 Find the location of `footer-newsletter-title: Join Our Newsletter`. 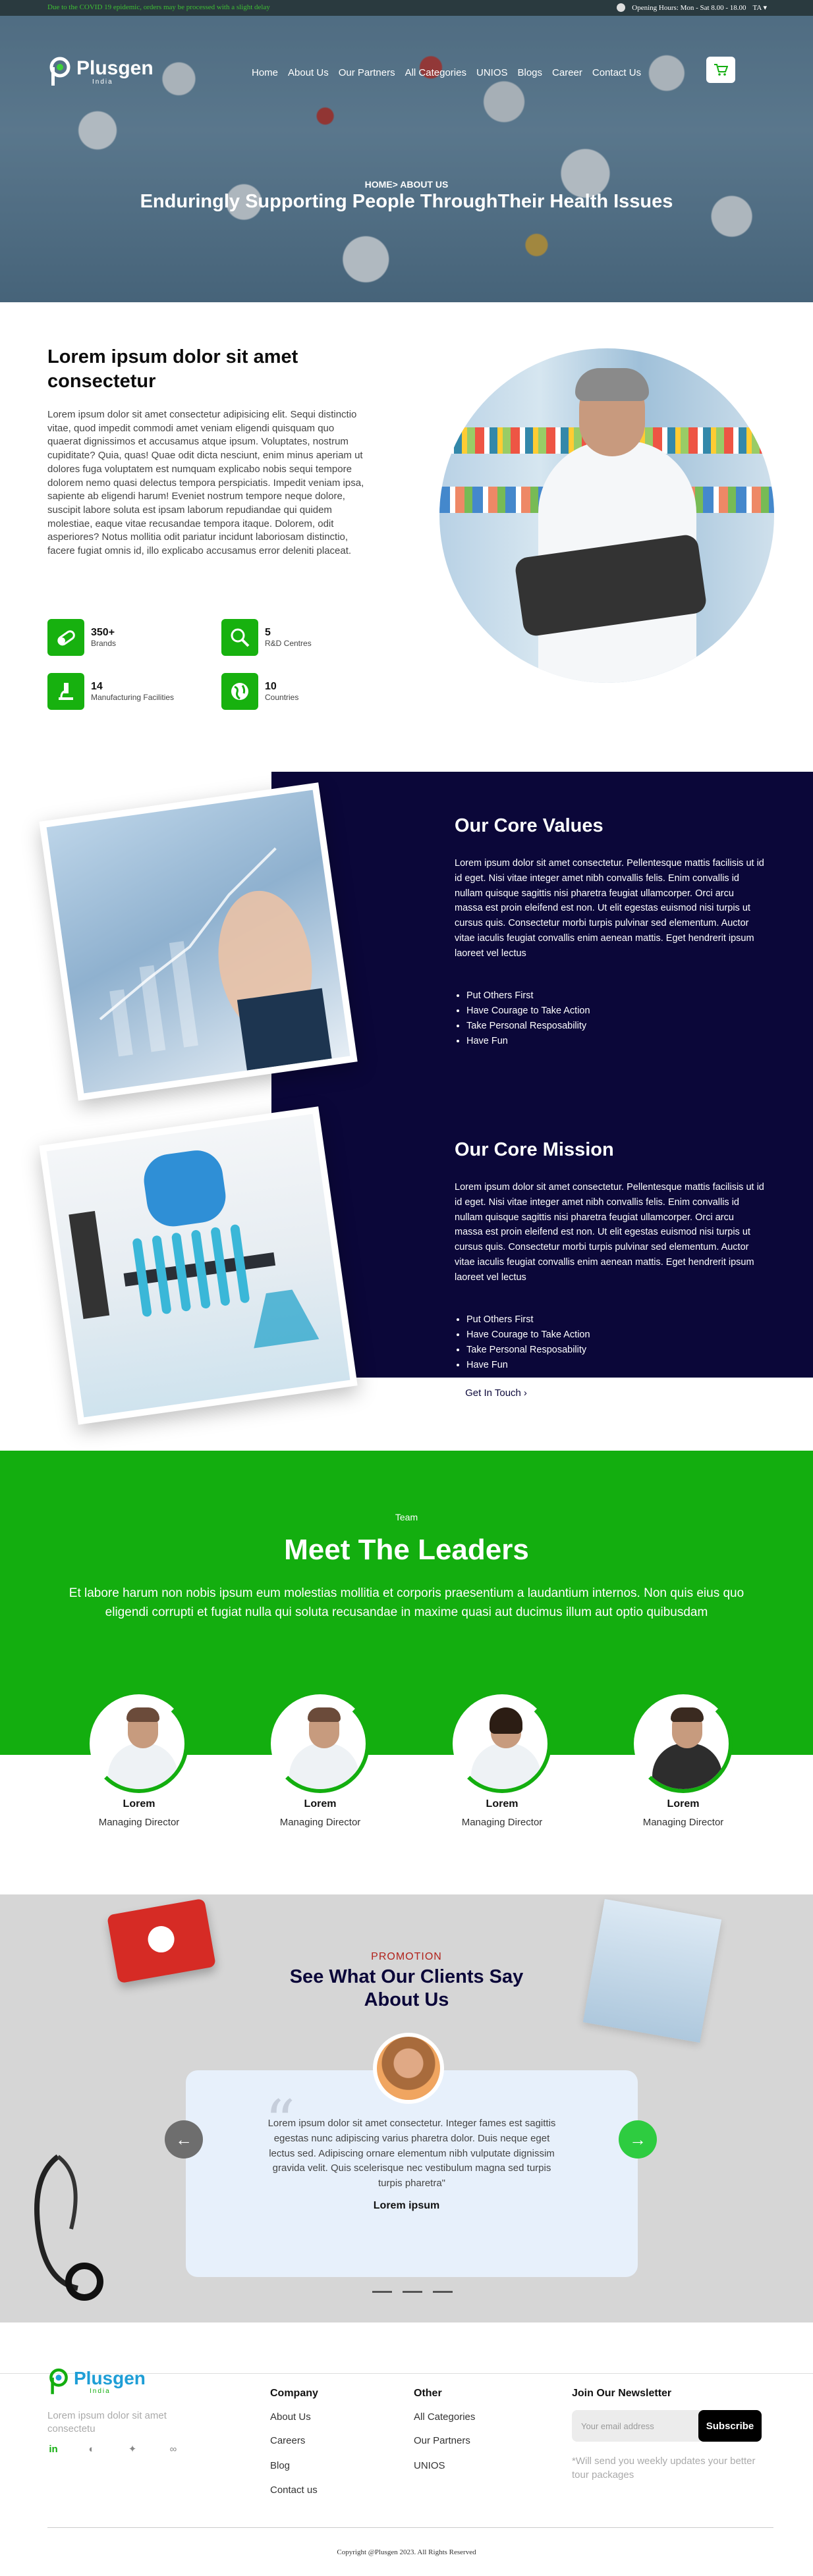

footer-newsletter-title: Join Our Newsletter is located at coordinates (622, 2393).